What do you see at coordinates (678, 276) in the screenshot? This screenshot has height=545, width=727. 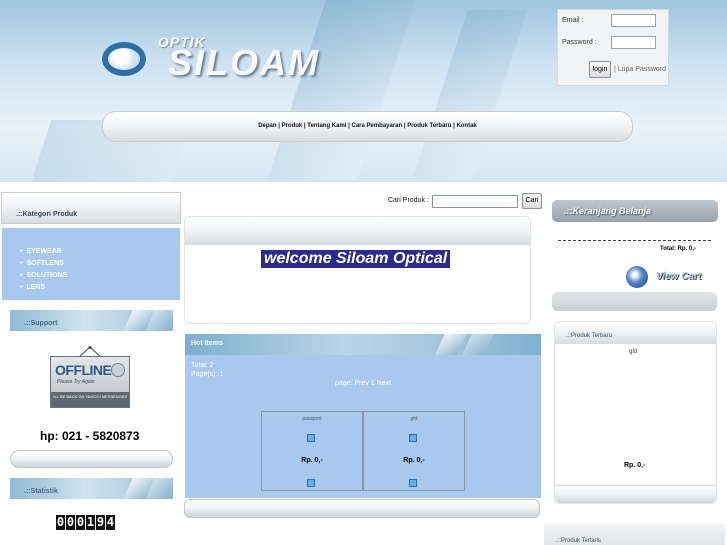 I see `view-cart-link: View Cart` at bounding box center [678, 276].